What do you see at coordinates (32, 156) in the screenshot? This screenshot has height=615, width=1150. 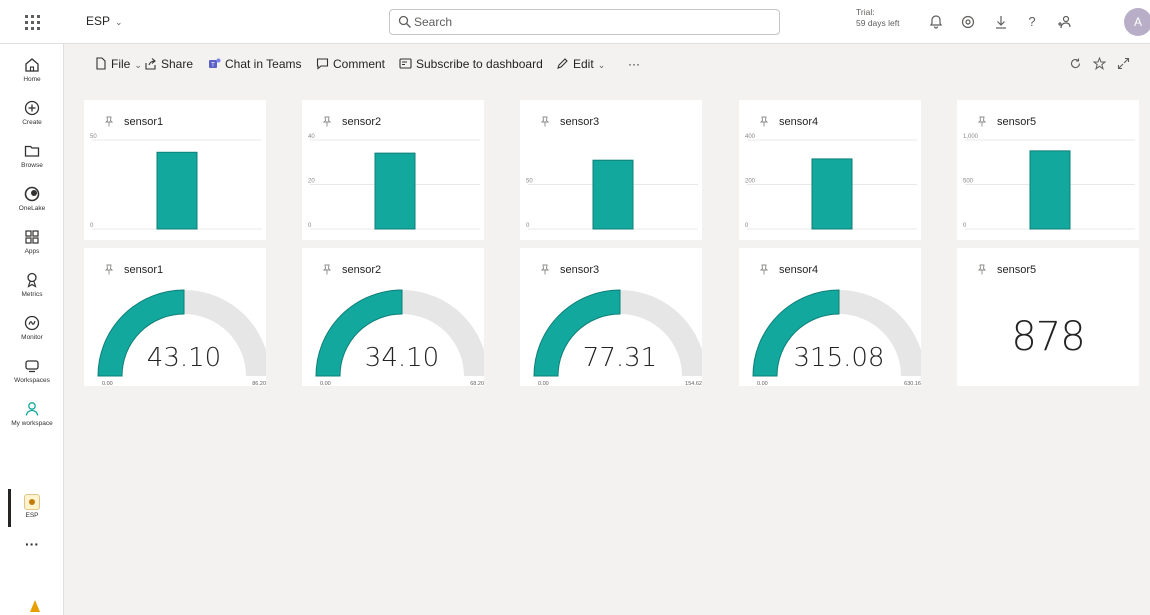 I see `rail-item-browse: Browse` at bounding box center [32, 156].